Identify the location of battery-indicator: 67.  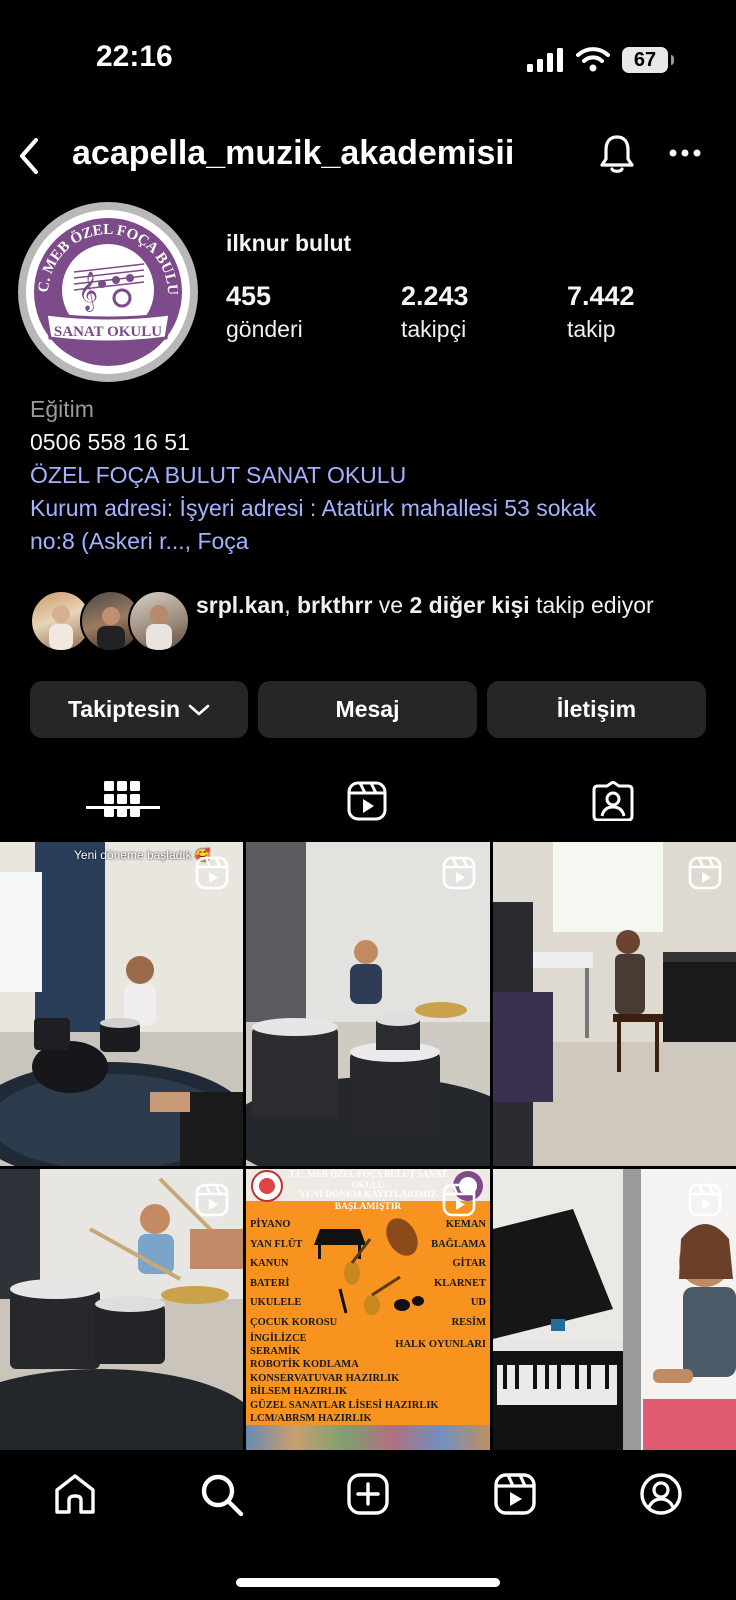
(648, 60).